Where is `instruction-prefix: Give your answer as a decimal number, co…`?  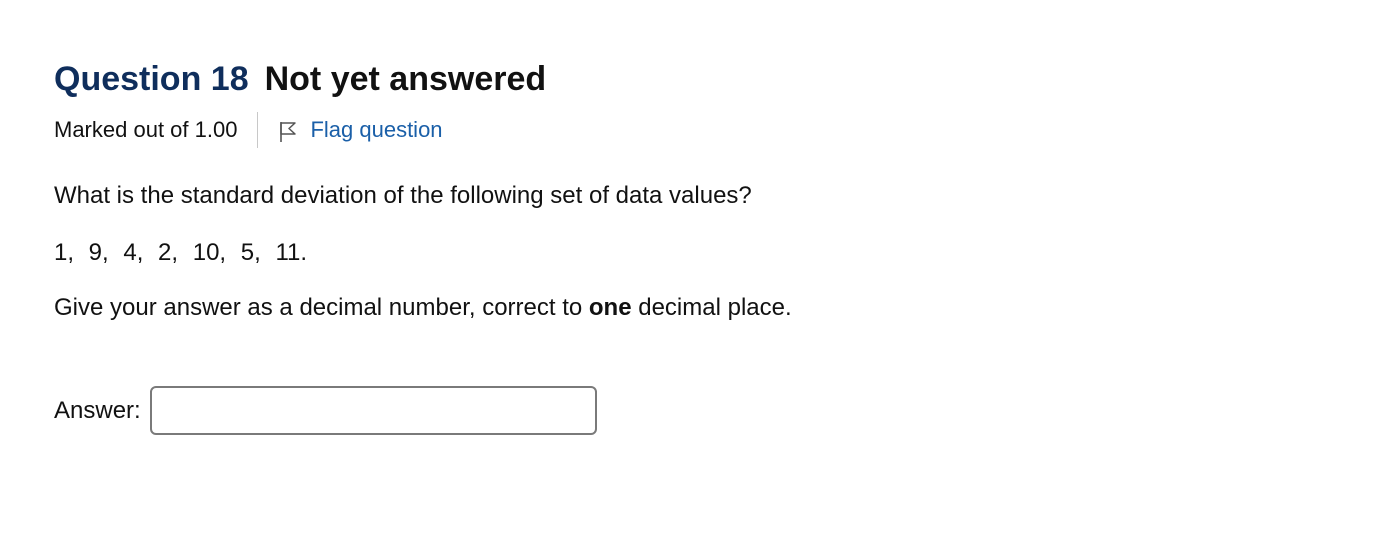
instruction-prefix: Give your answer as a decimal number, co… is located at coordinates (321, 307).